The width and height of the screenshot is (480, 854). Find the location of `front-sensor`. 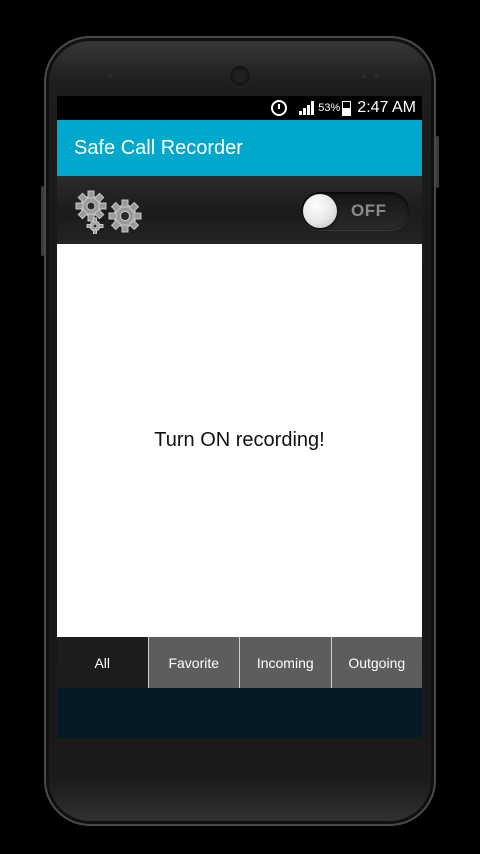

front-sensor is located at coordinates (110, 76).